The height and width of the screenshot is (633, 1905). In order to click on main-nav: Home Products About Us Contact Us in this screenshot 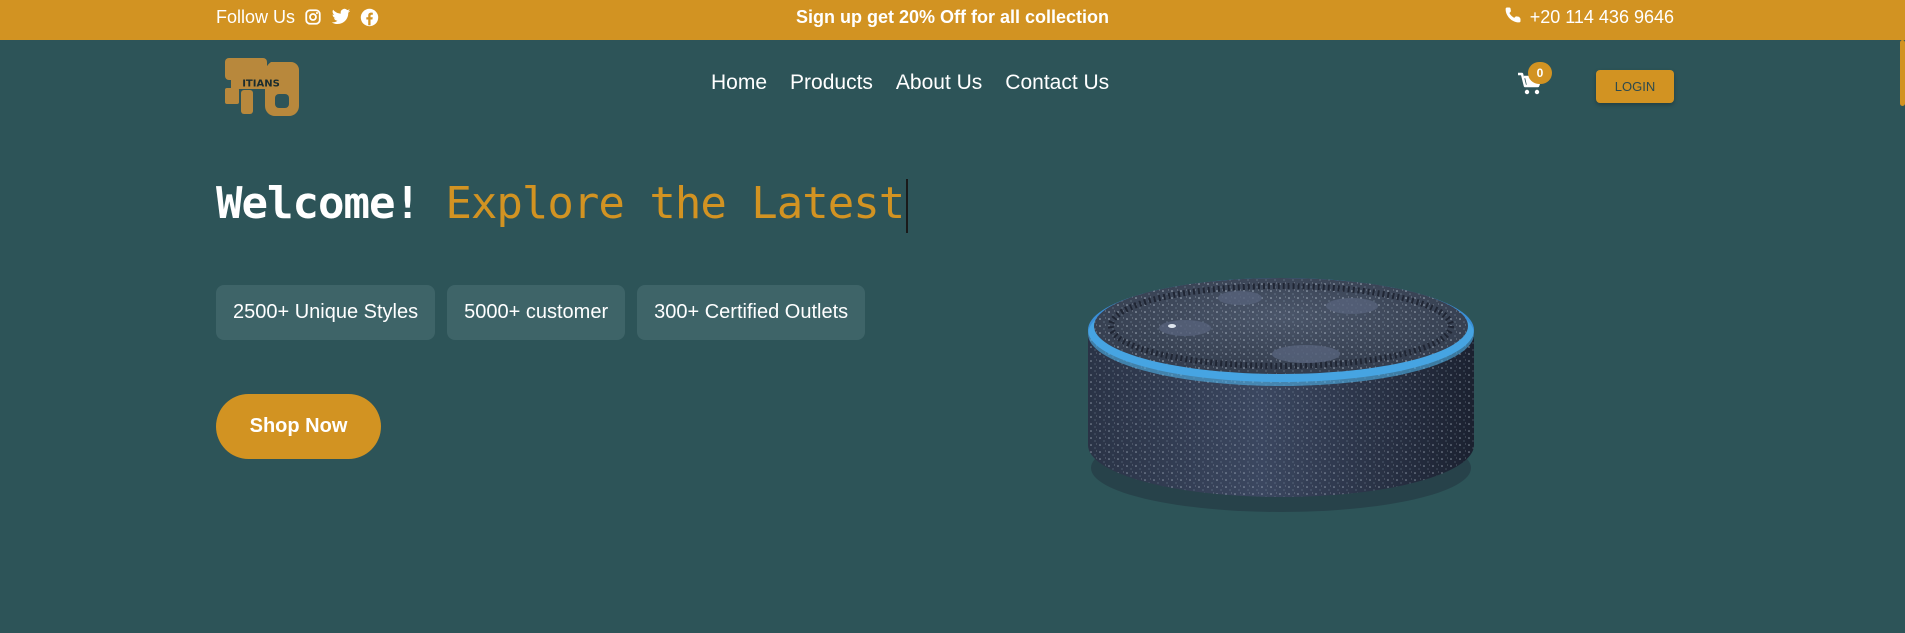, I will do `click(921, 83)`.